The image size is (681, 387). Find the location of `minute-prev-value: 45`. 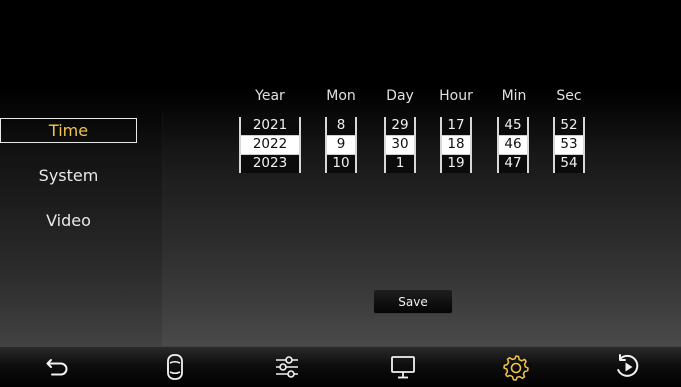

minute-prev-value: 45 is located at coordinates (513, 126).